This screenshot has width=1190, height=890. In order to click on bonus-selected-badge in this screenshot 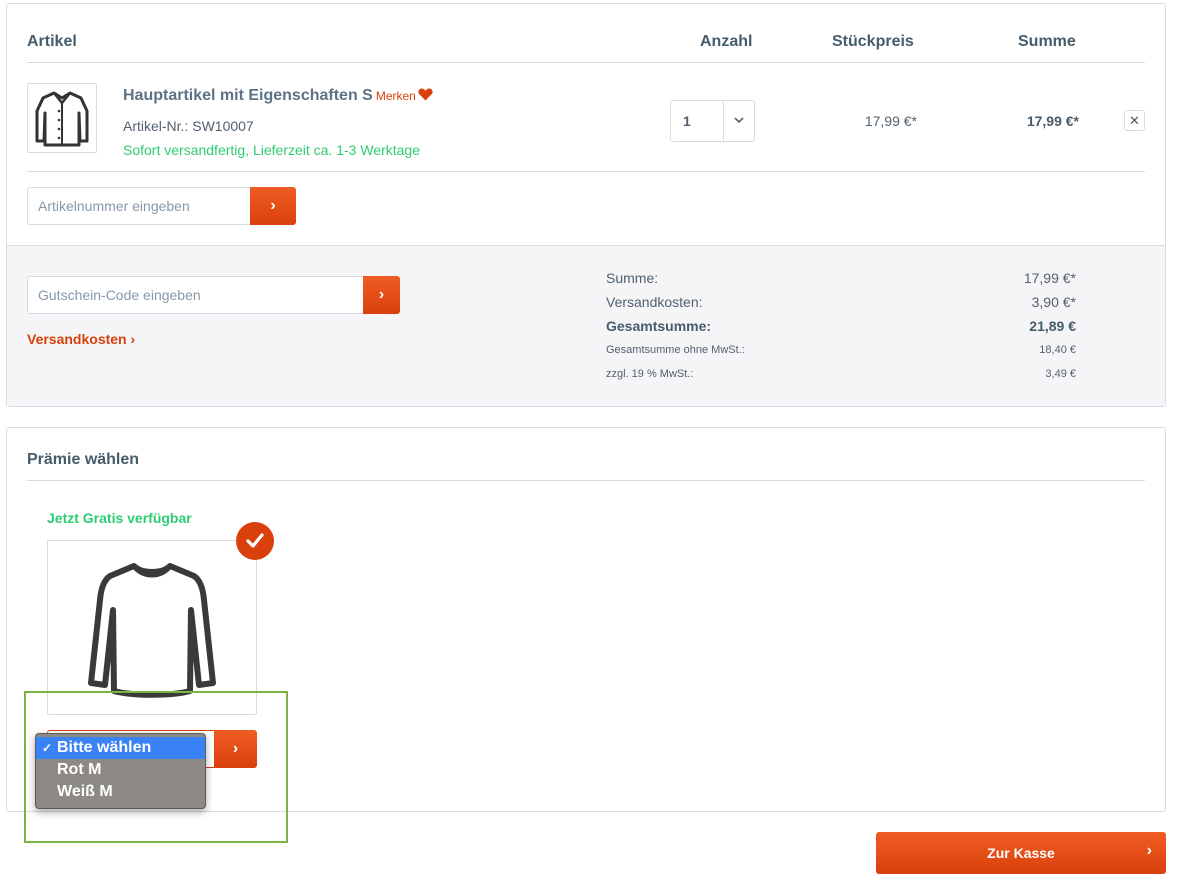, I will do `click(255, 541)`.